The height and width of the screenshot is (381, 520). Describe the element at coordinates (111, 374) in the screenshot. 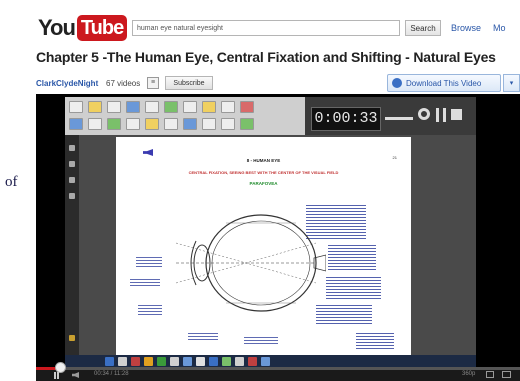

I see `time-display: 00:34 / 11:28` at that location.